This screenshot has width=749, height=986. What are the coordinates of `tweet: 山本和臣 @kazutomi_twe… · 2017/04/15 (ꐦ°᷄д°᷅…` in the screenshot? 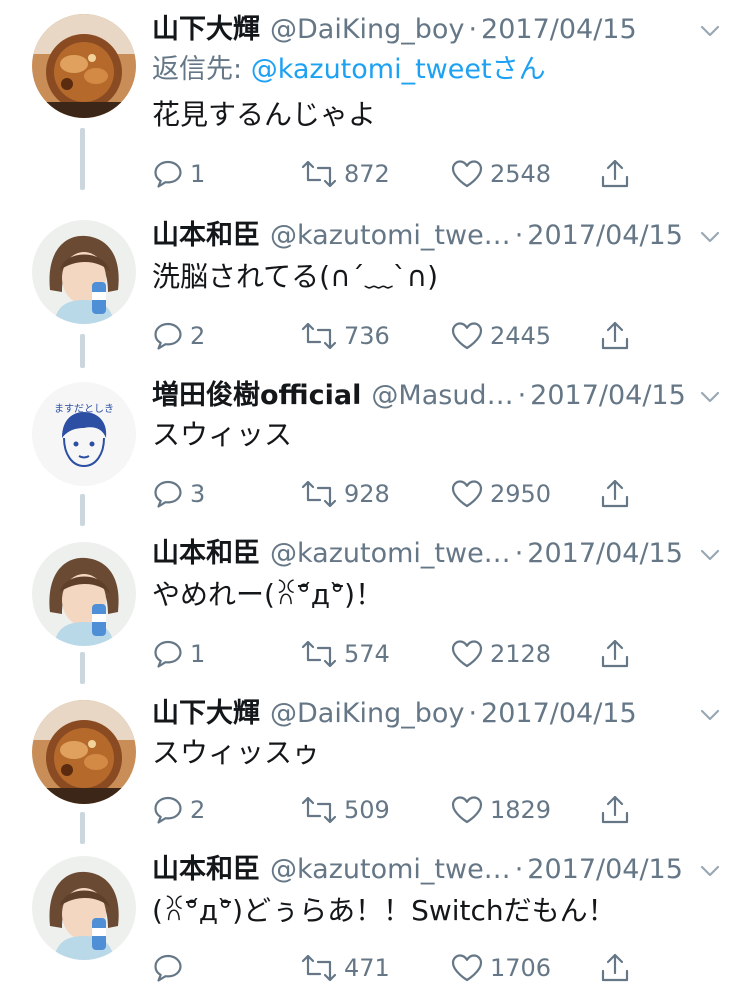 It's located at (374, 913).